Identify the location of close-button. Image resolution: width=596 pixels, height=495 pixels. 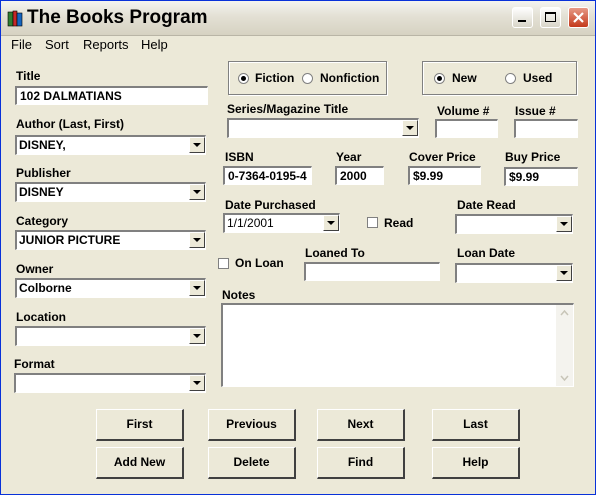
(578, 17).